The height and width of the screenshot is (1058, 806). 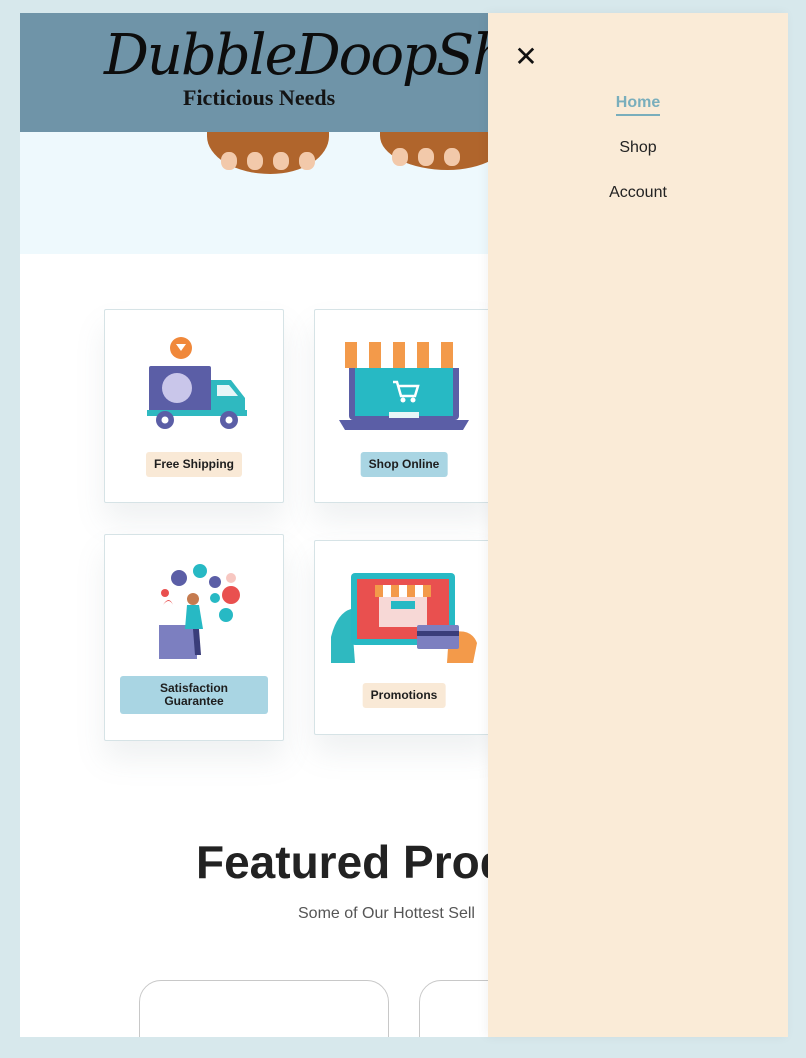 What do you see at coordinates (268, 153) in the screenshot?
I see `dog-paw-left-image` at bounding box center [268, 153].